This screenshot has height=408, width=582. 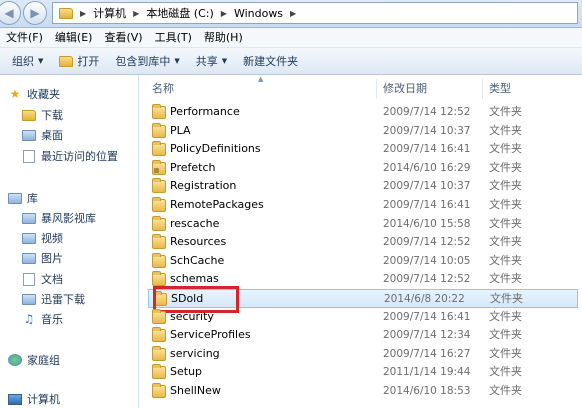 What do you see at coordinates (63, 299) in the screenshot?
I see `nav-label: 迅雷下载` at bounding box center [63, 299].